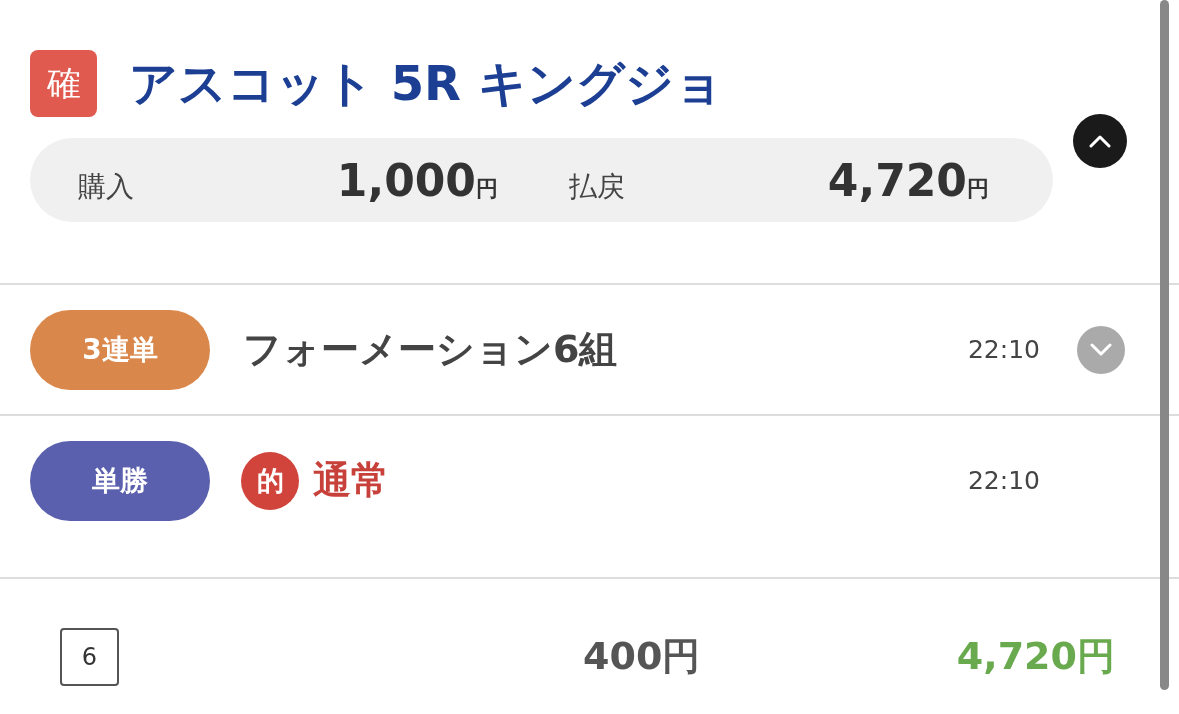 This screenshot has height=714, width=1179. Describe the element at coordinates (431, 349) in the screenshot. I see `bet-description: フォーメーション6組` at that location.